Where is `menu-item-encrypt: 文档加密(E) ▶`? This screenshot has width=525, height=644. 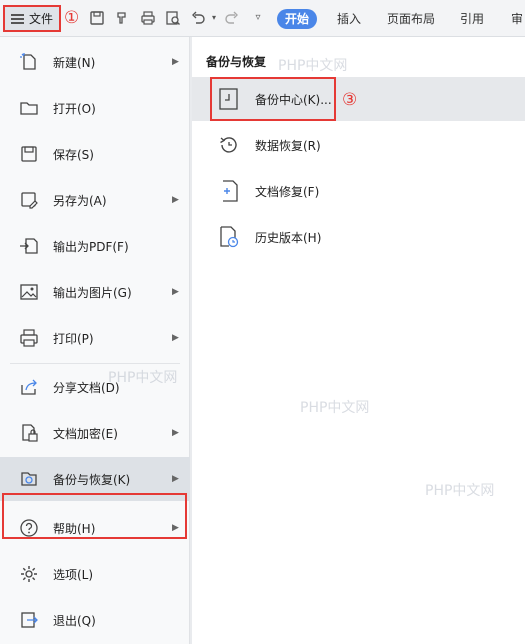
menu-item-encrypt: 文档加密(E) ▶ is located at coordinates (95, 433).